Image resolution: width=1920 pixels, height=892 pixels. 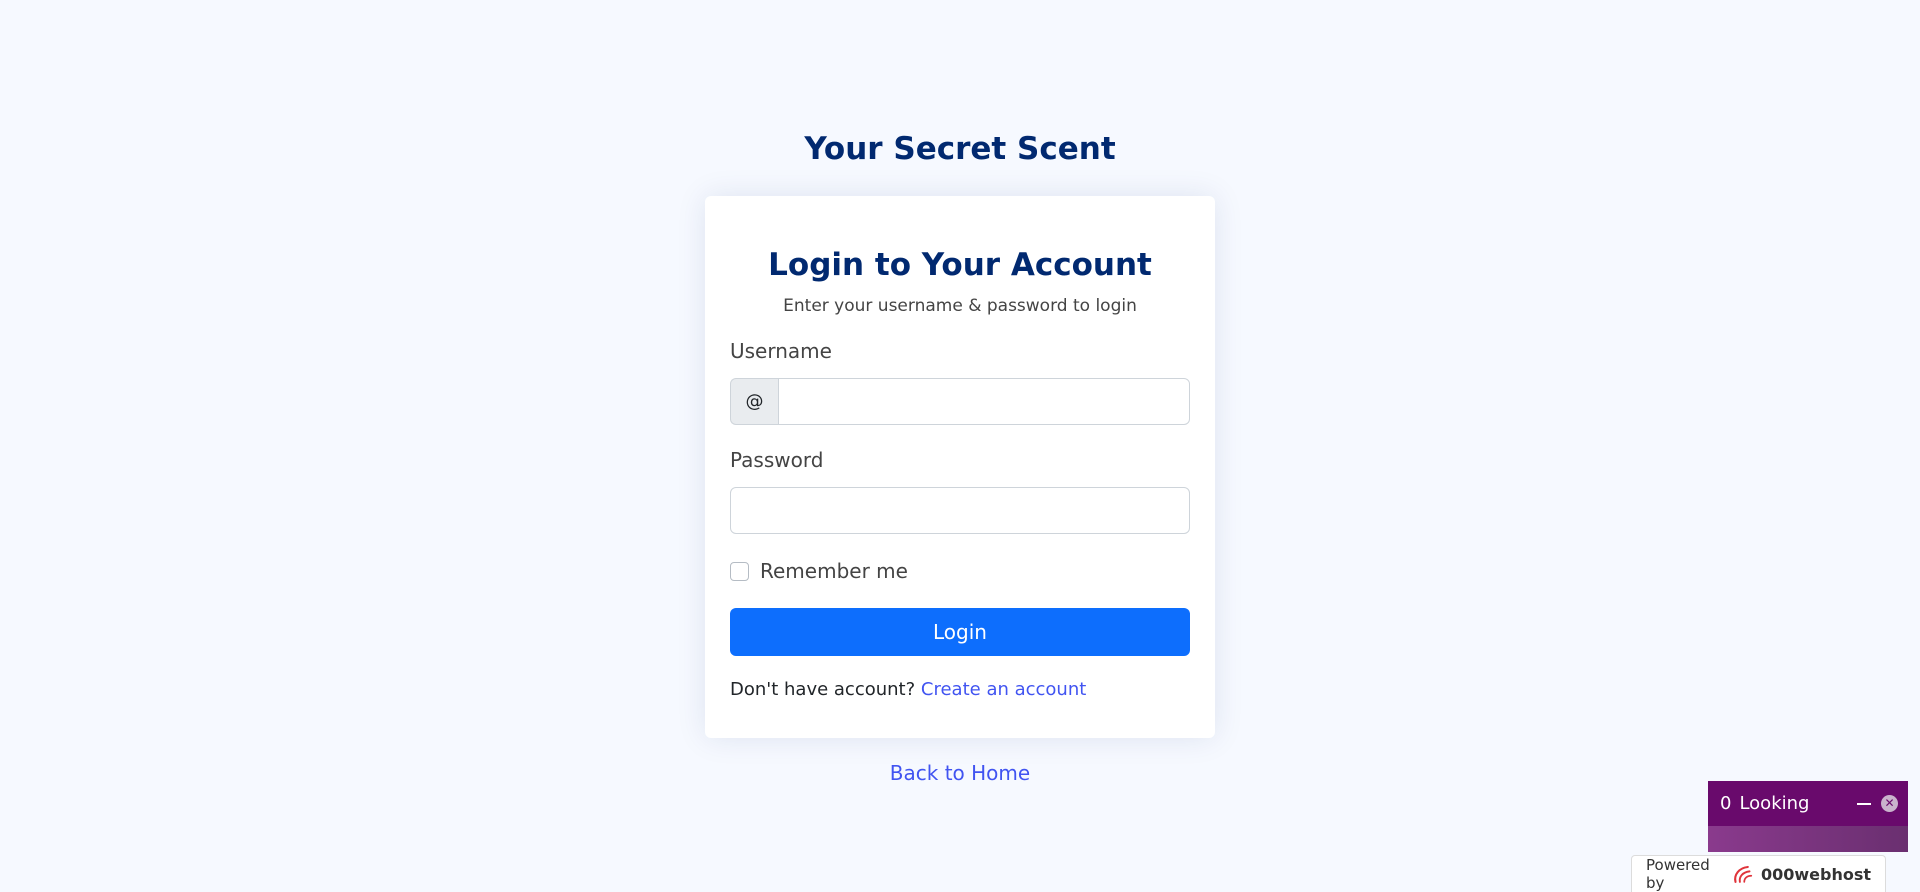 What do you see at coordinates (1889, 803) in the screenshot?
I see `close-icon: ✕` at bounding box center [1889, 803].